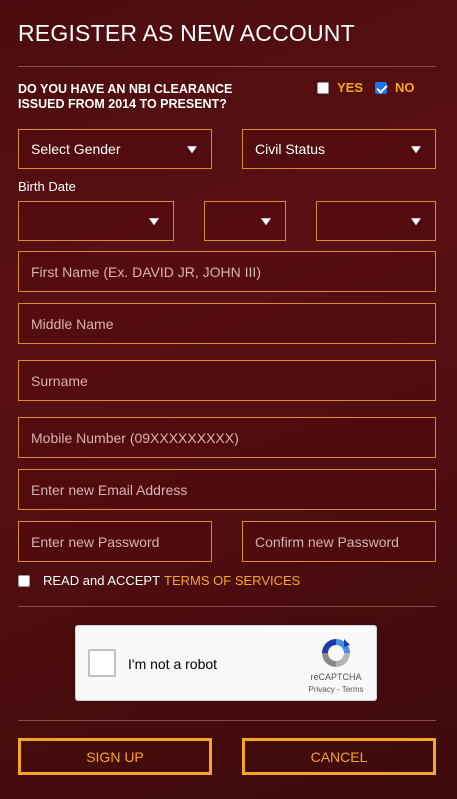 This screenshot has width=457, height=799. Describe the element at coordinates (227, 66) in the screenshot. I see `header-divider` at that location.